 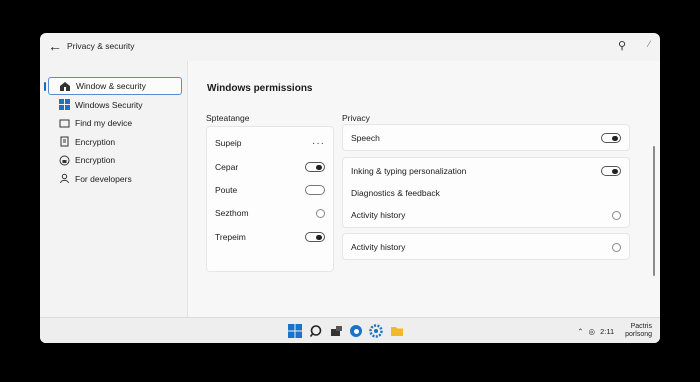 What do you see at coordinates (270, 190) in the screenshot?
I see `list-item: Poute` at bounding box center [270, 190].